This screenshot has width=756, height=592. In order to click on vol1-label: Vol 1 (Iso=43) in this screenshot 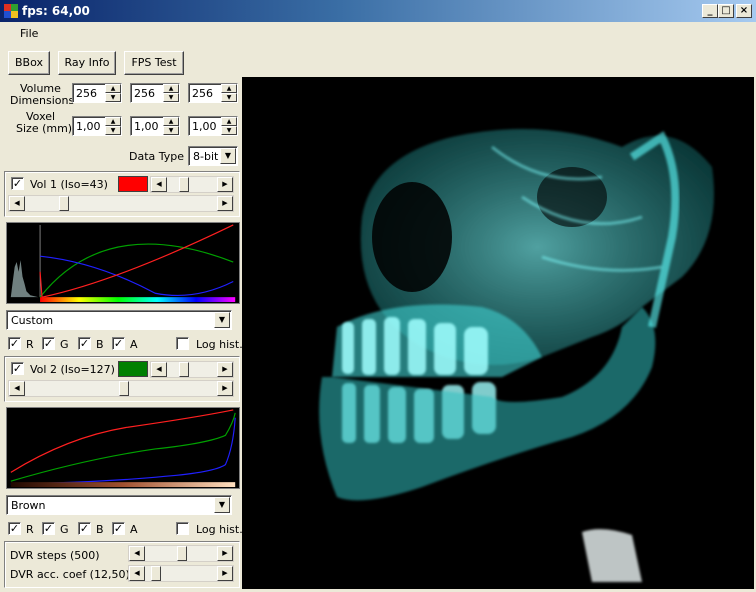, I will do `click(69, 184)`.